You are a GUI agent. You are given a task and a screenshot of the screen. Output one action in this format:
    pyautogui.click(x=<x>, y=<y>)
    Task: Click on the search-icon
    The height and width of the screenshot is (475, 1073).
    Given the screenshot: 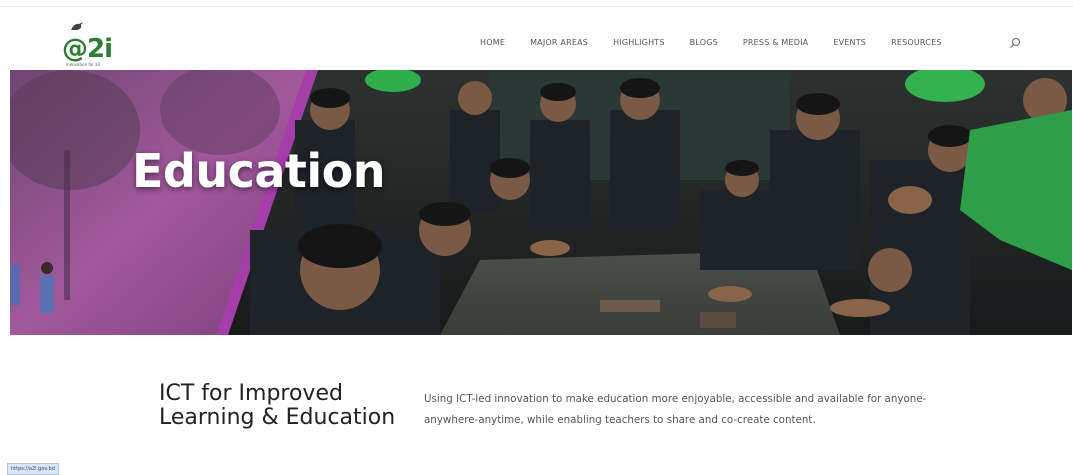 What is the action you would take?
    pyautogui.click(x=1015, y=43)
    